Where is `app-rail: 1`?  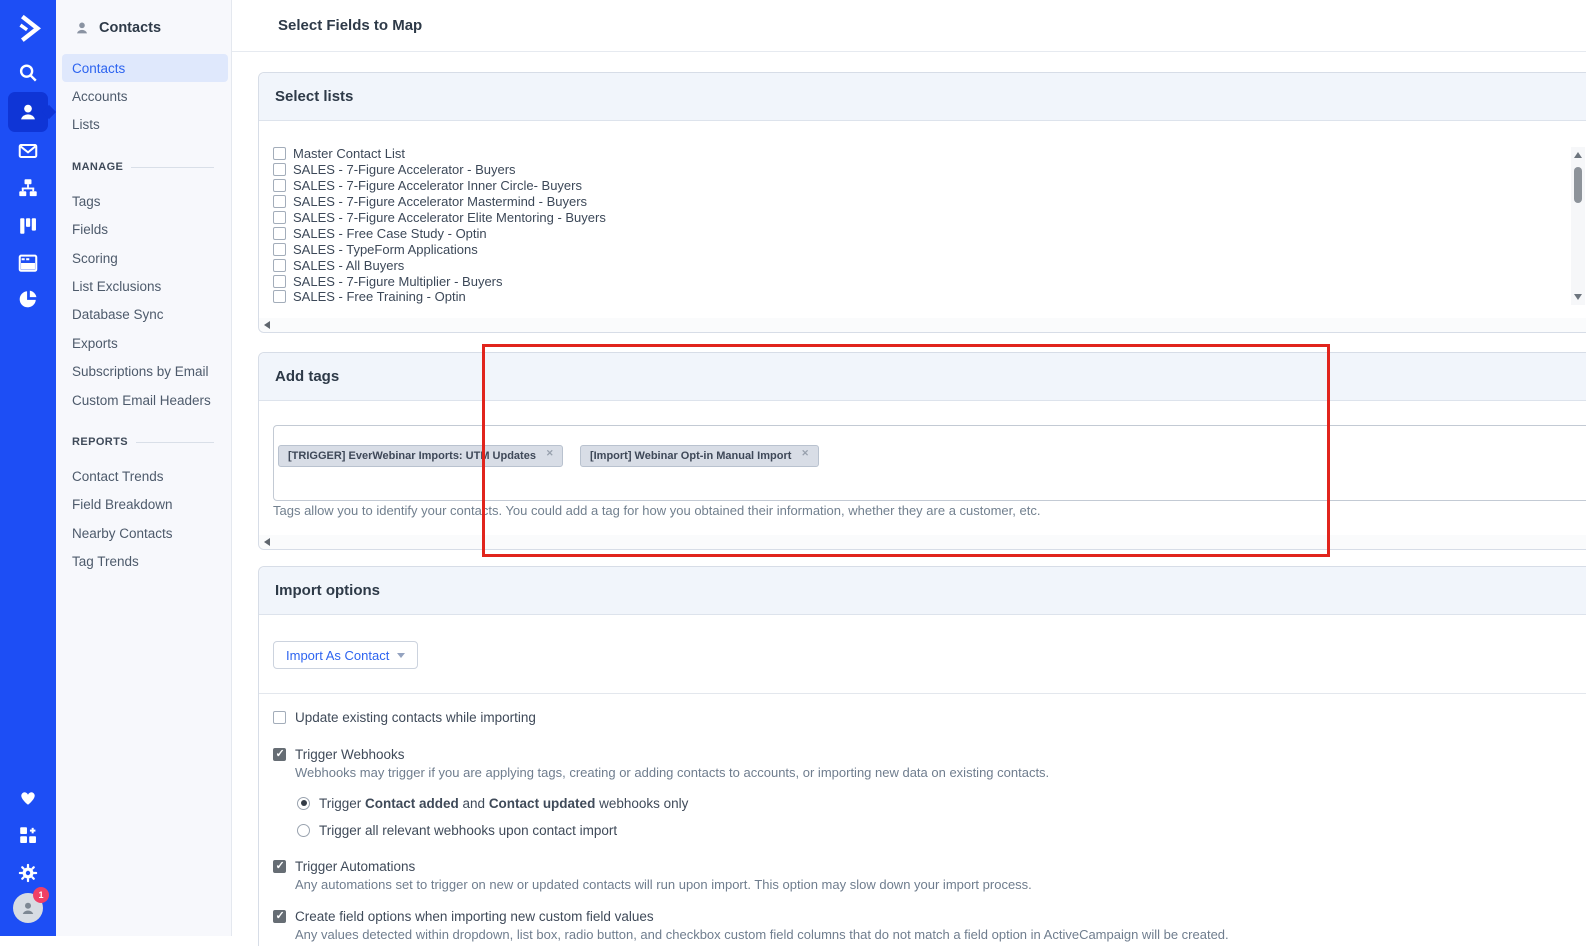 app-rail: 1 is located at coordinates (28, 468).